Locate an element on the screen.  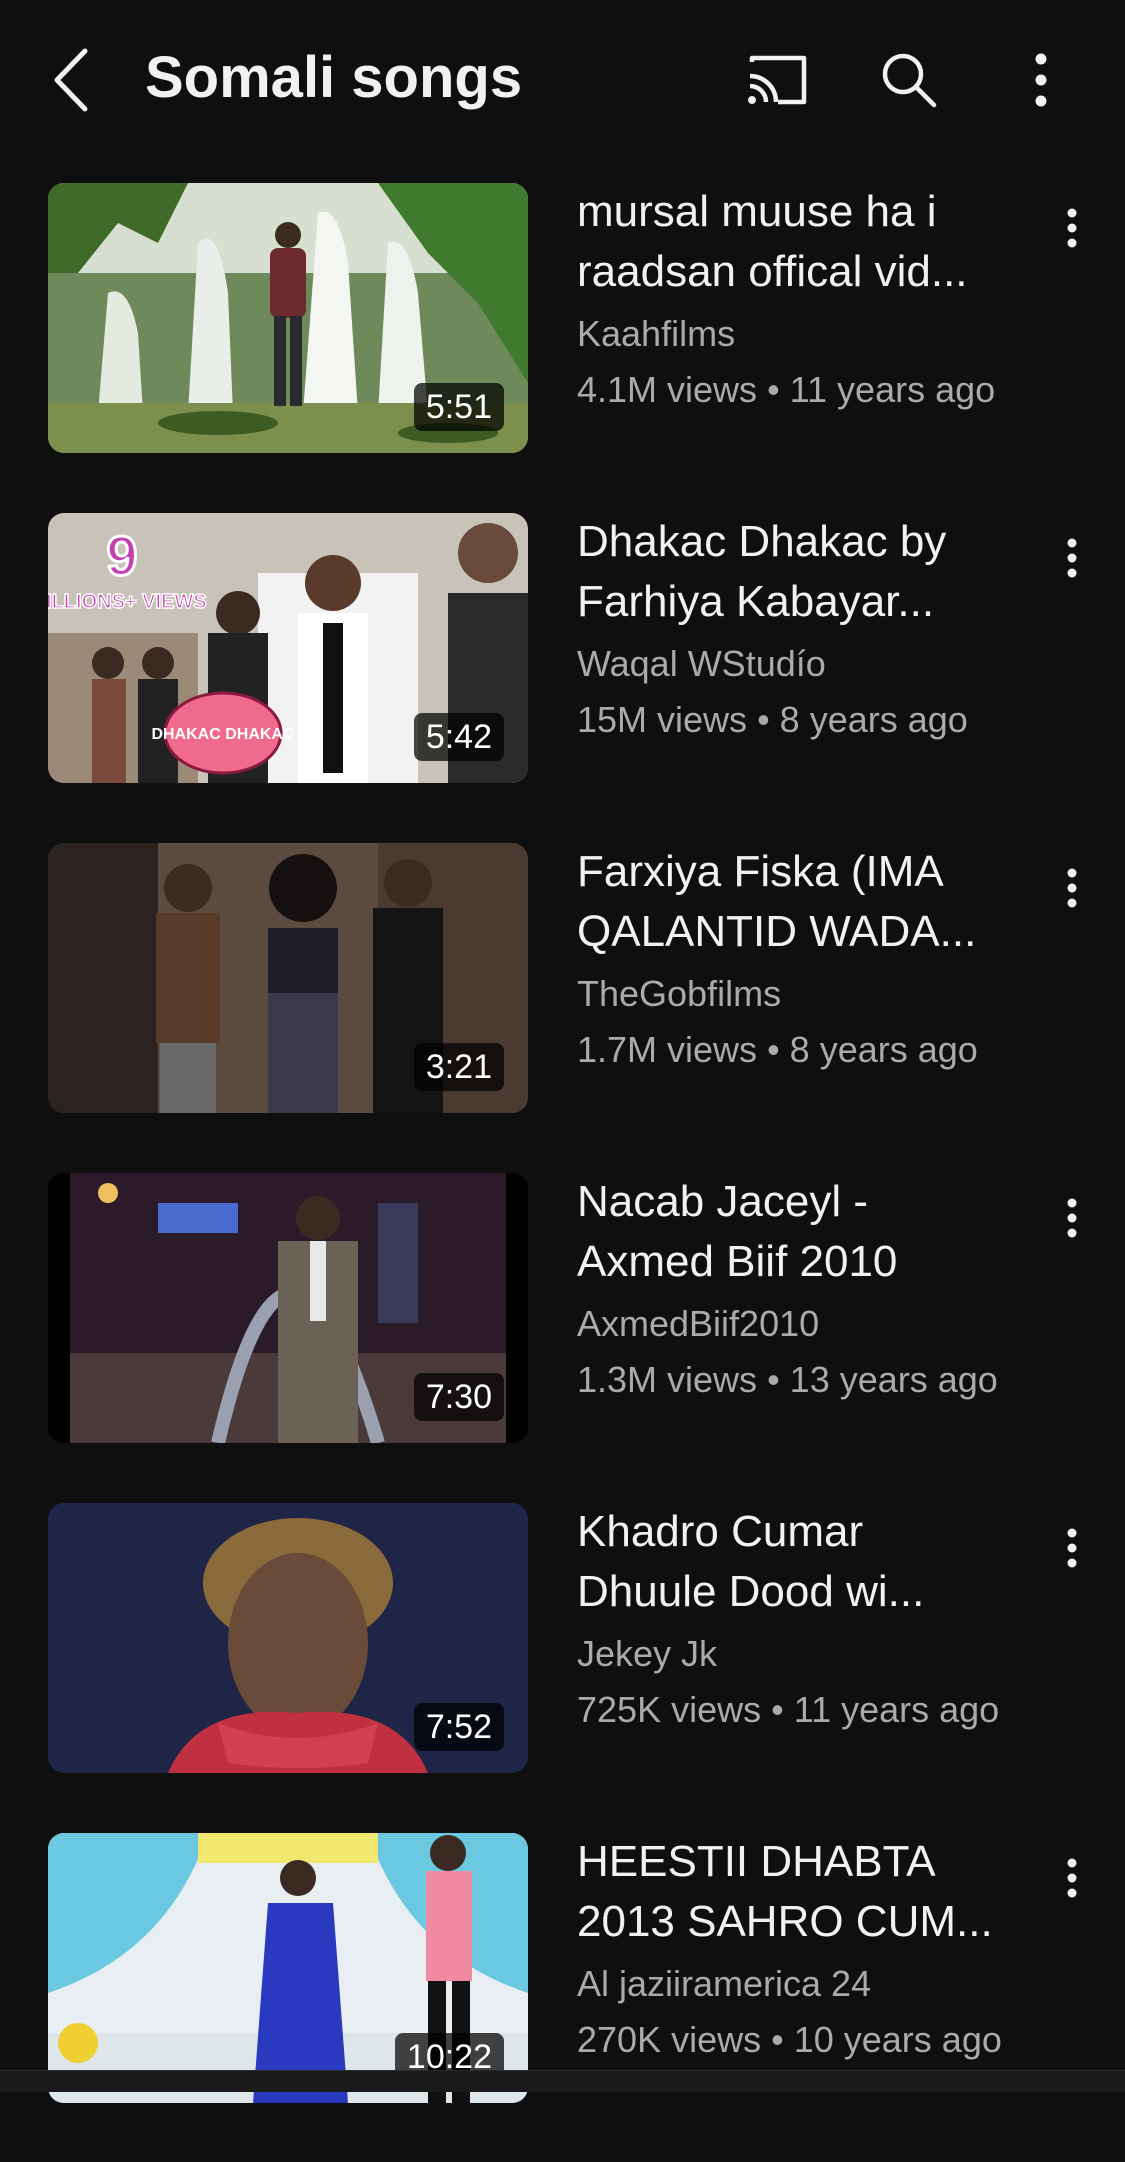
video-title-line1: mursal muuse ha i is located at coordinates (799, 212).